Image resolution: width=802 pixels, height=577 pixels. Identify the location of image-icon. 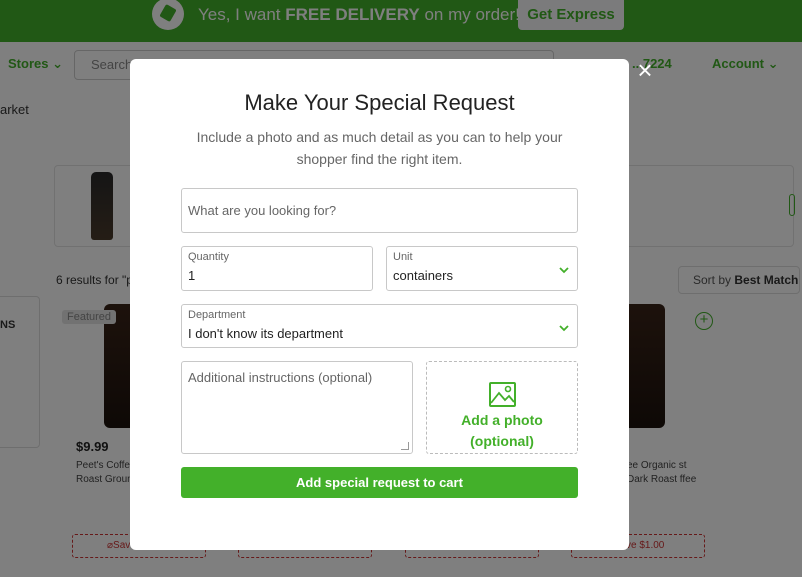
(502, 394).